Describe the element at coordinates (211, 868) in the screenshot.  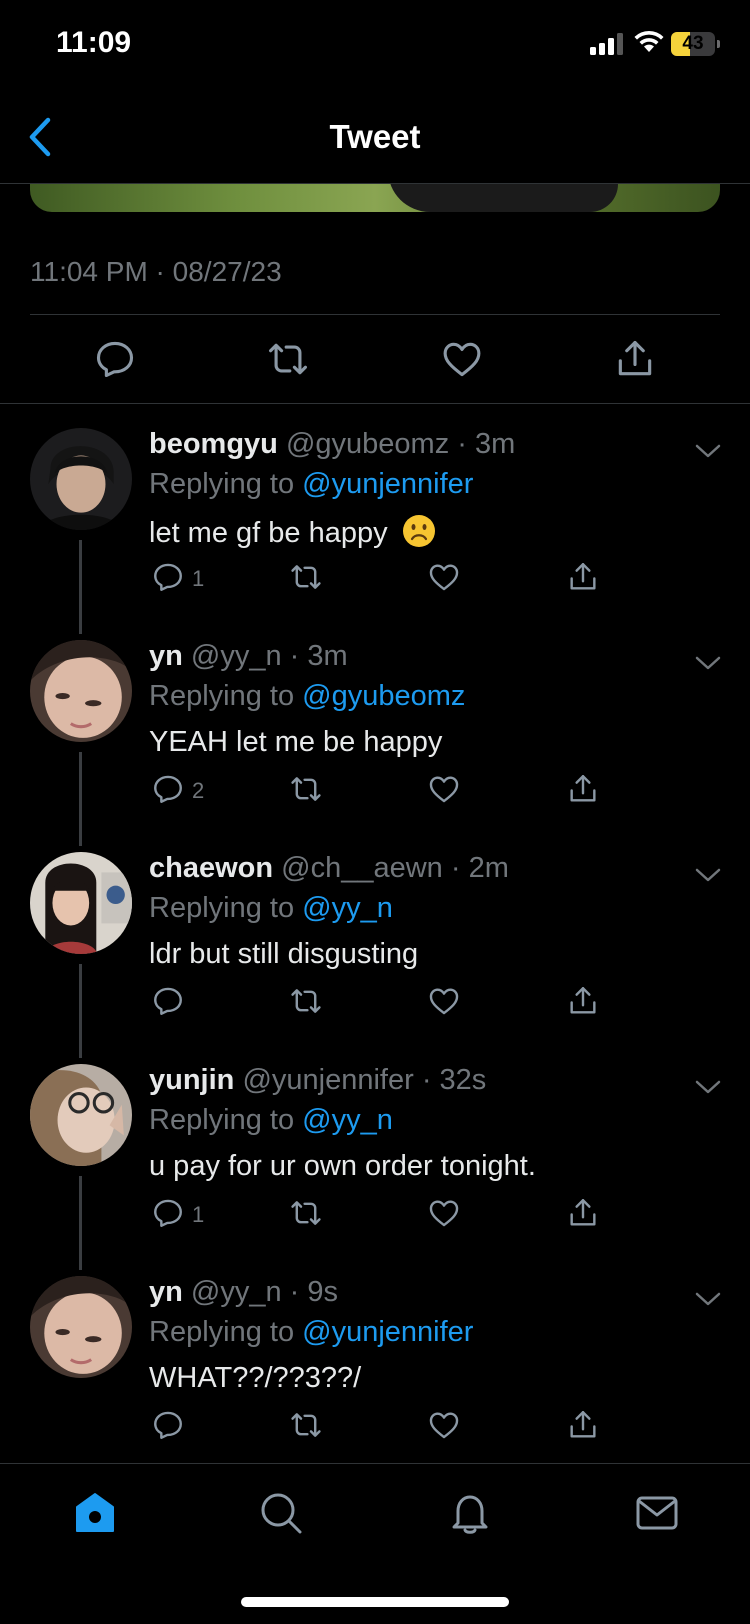
I see `display-name: chaewon` at that location.